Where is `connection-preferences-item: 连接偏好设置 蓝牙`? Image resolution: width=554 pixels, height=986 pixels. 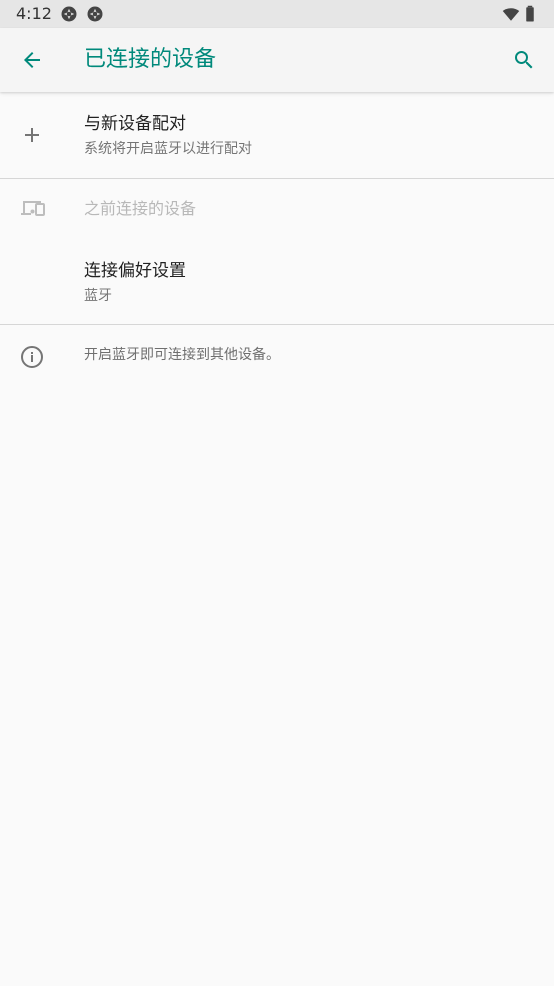 connection-preferences-item: 连接偏好设置 蓝牙 is located at coordinates (277, 282).